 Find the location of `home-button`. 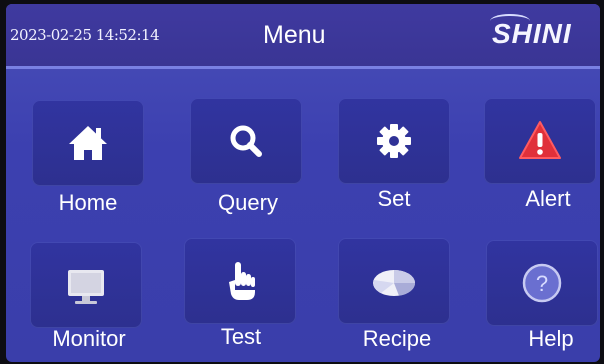

home-button is located at coordinates (88, 143).